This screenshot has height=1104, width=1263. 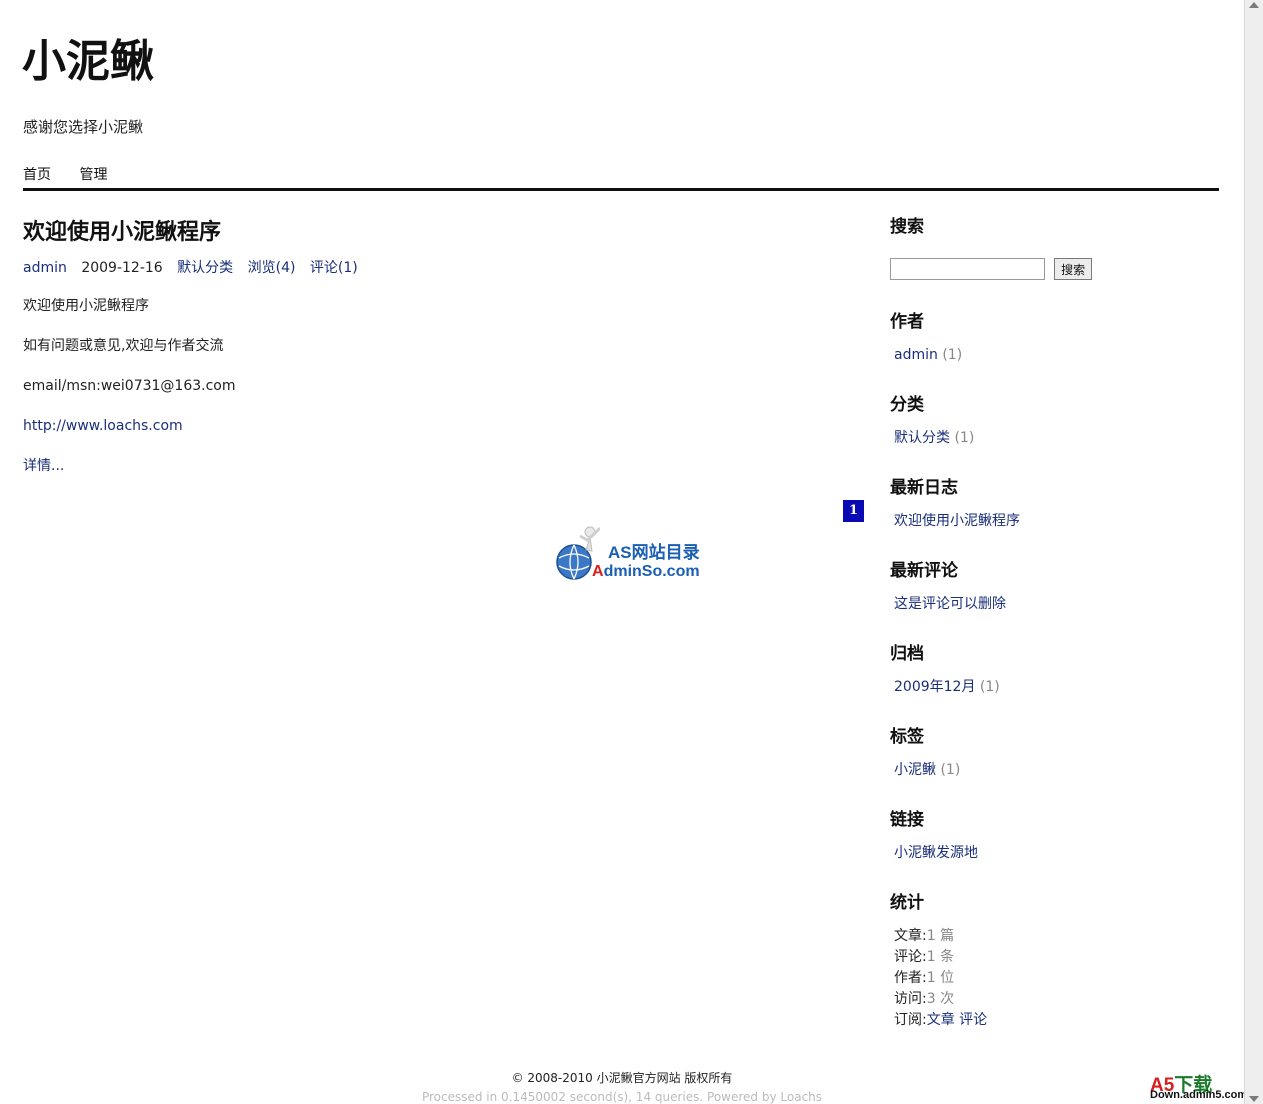 What do you see at coordinates (1057, 687) in the screenshot?
I see `list-item: 2009年12月 (1)` at bounding box center [1057, 687].